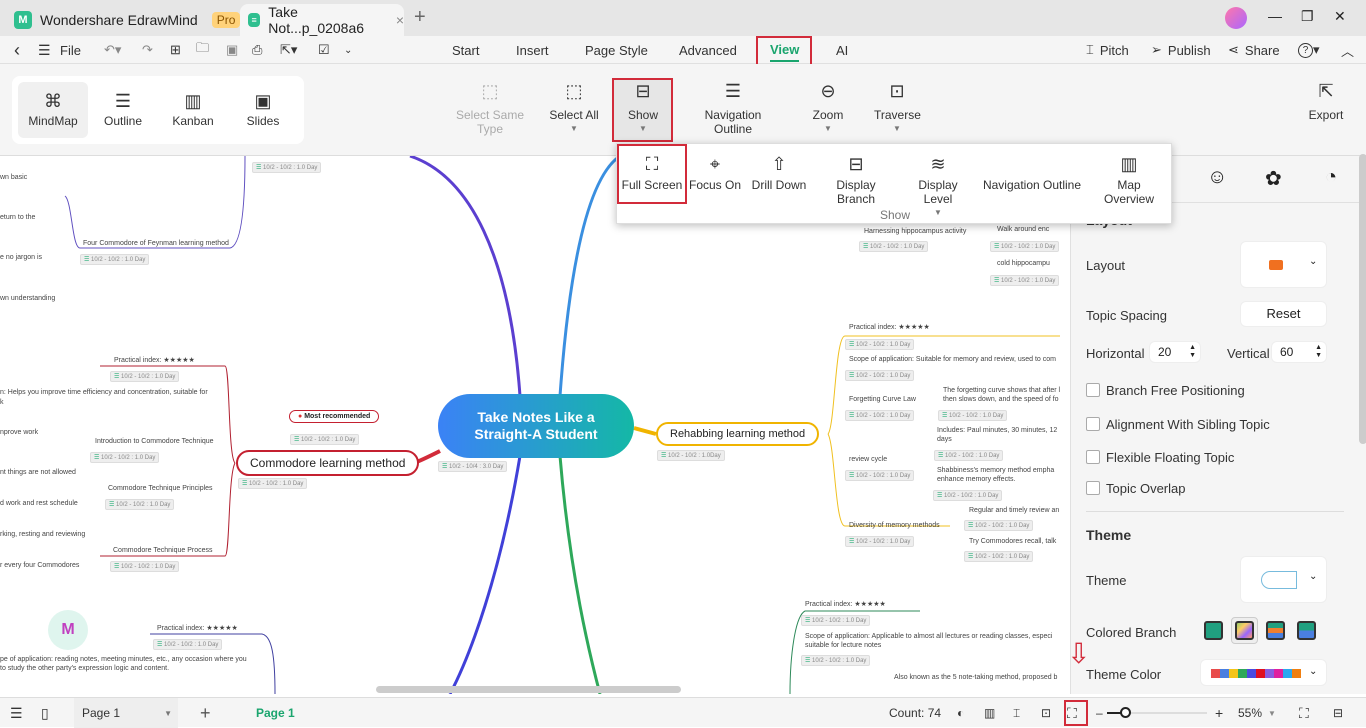  I want to click on page-tab: Page 1, so click(275, 713).